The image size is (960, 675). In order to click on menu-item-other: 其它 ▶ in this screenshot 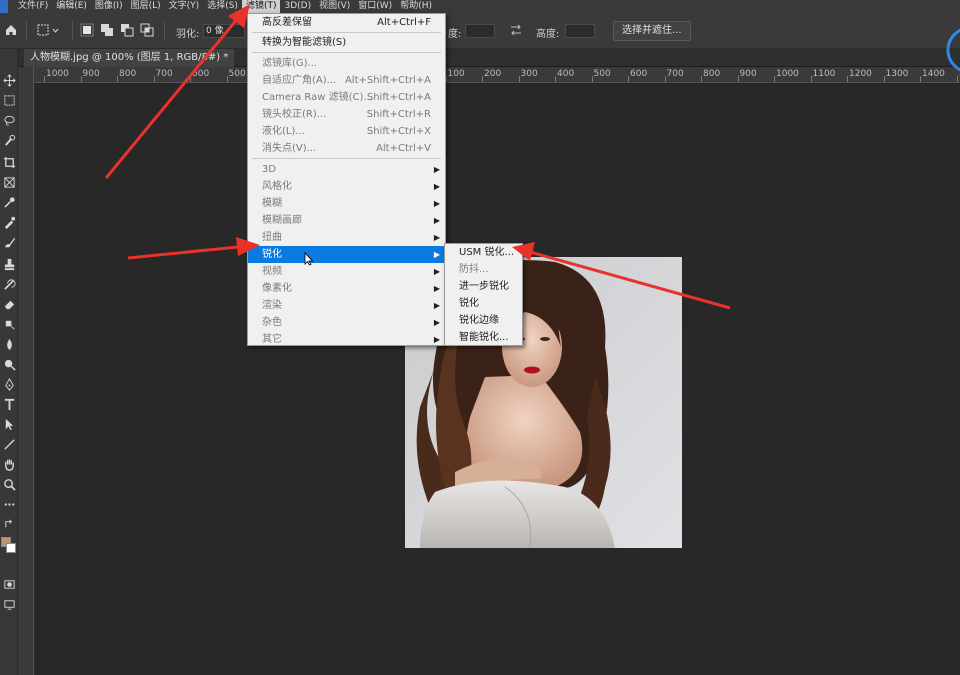, I will do `click(346, 339)`.